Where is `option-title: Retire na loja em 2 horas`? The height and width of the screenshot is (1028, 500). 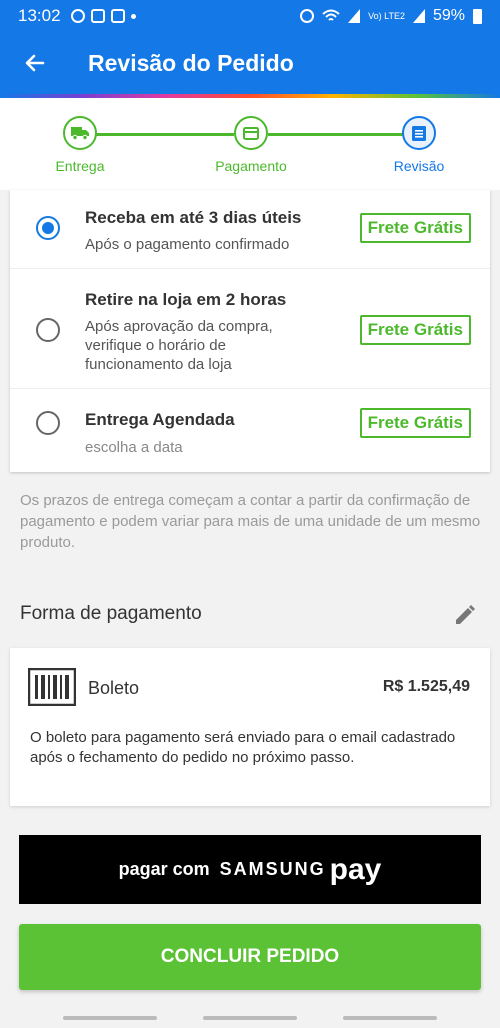 option-title: Retire na loja em 2 horas is located at coordinates (186, 299).